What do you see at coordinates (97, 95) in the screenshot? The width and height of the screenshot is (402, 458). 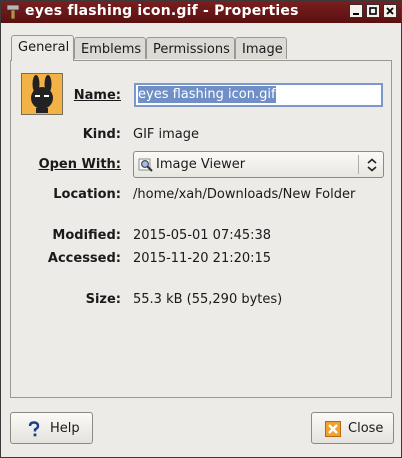 I see `name-label-text: Name:` at bounding box center [97, 95].